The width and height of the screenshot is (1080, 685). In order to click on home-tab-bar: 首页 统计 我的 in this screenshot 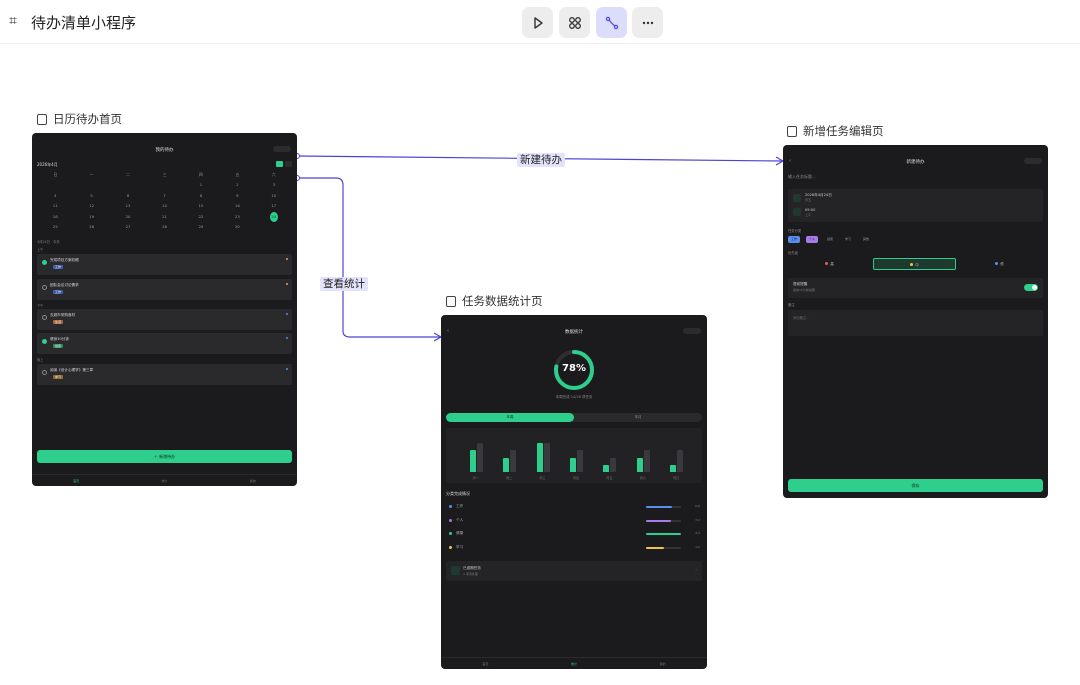, I will do `click(164, 480)`.